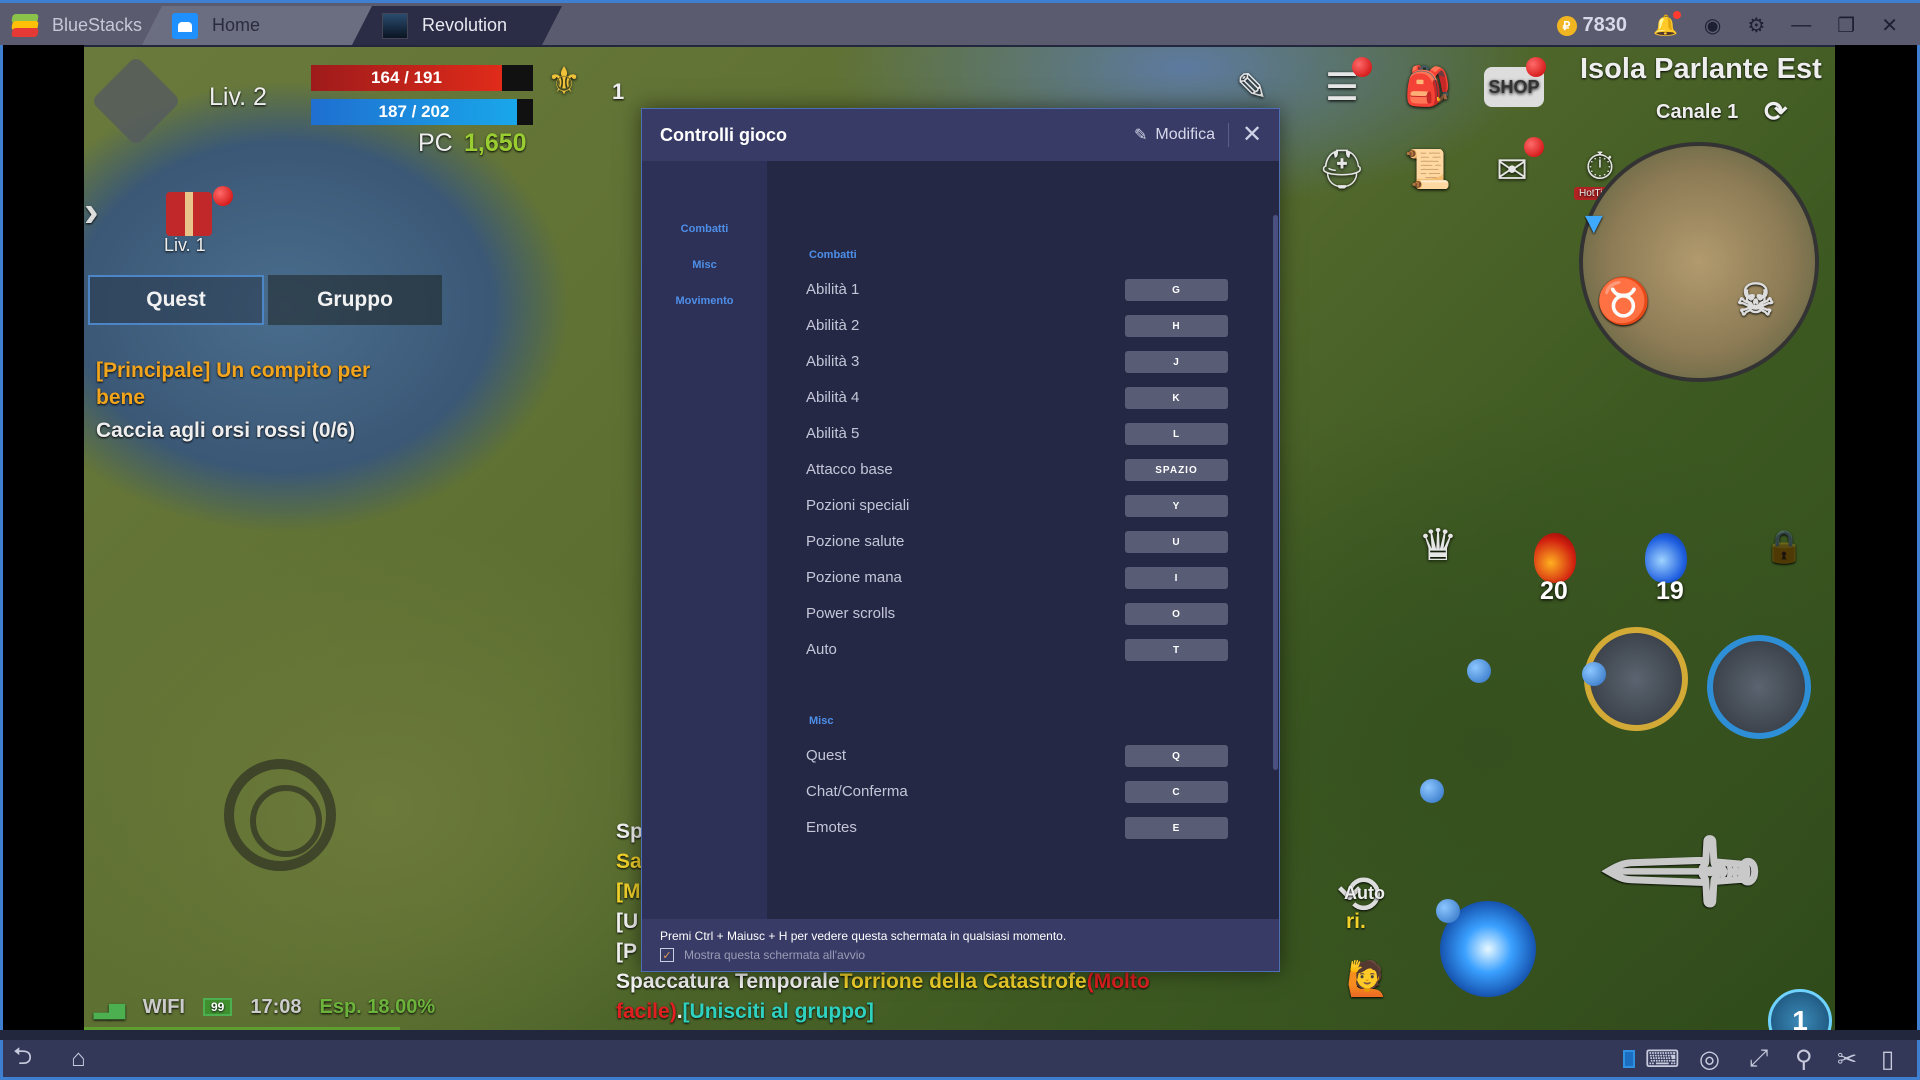  Describe the element at coordinates (136, 101) in the screenshot. I see `guild-shield-icon` at that location.